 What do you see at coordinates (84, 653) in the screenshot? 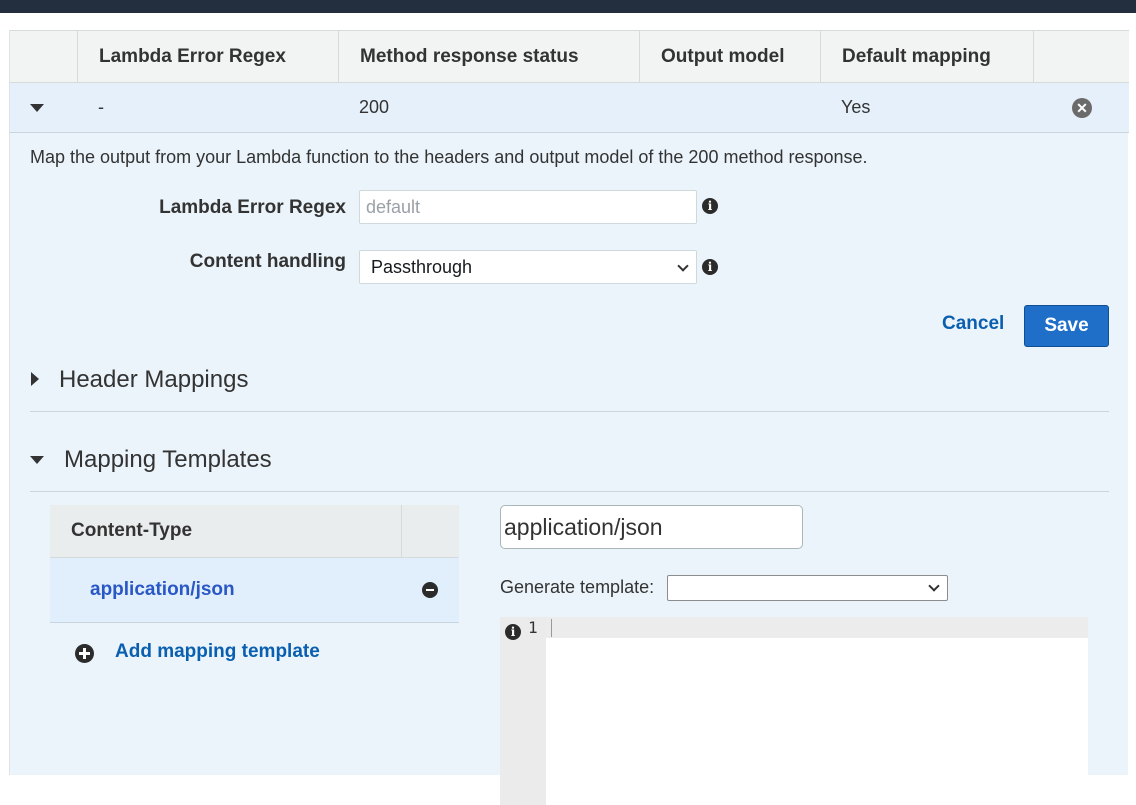
I see `add-circle-icon` at bounding box center [84, 653].